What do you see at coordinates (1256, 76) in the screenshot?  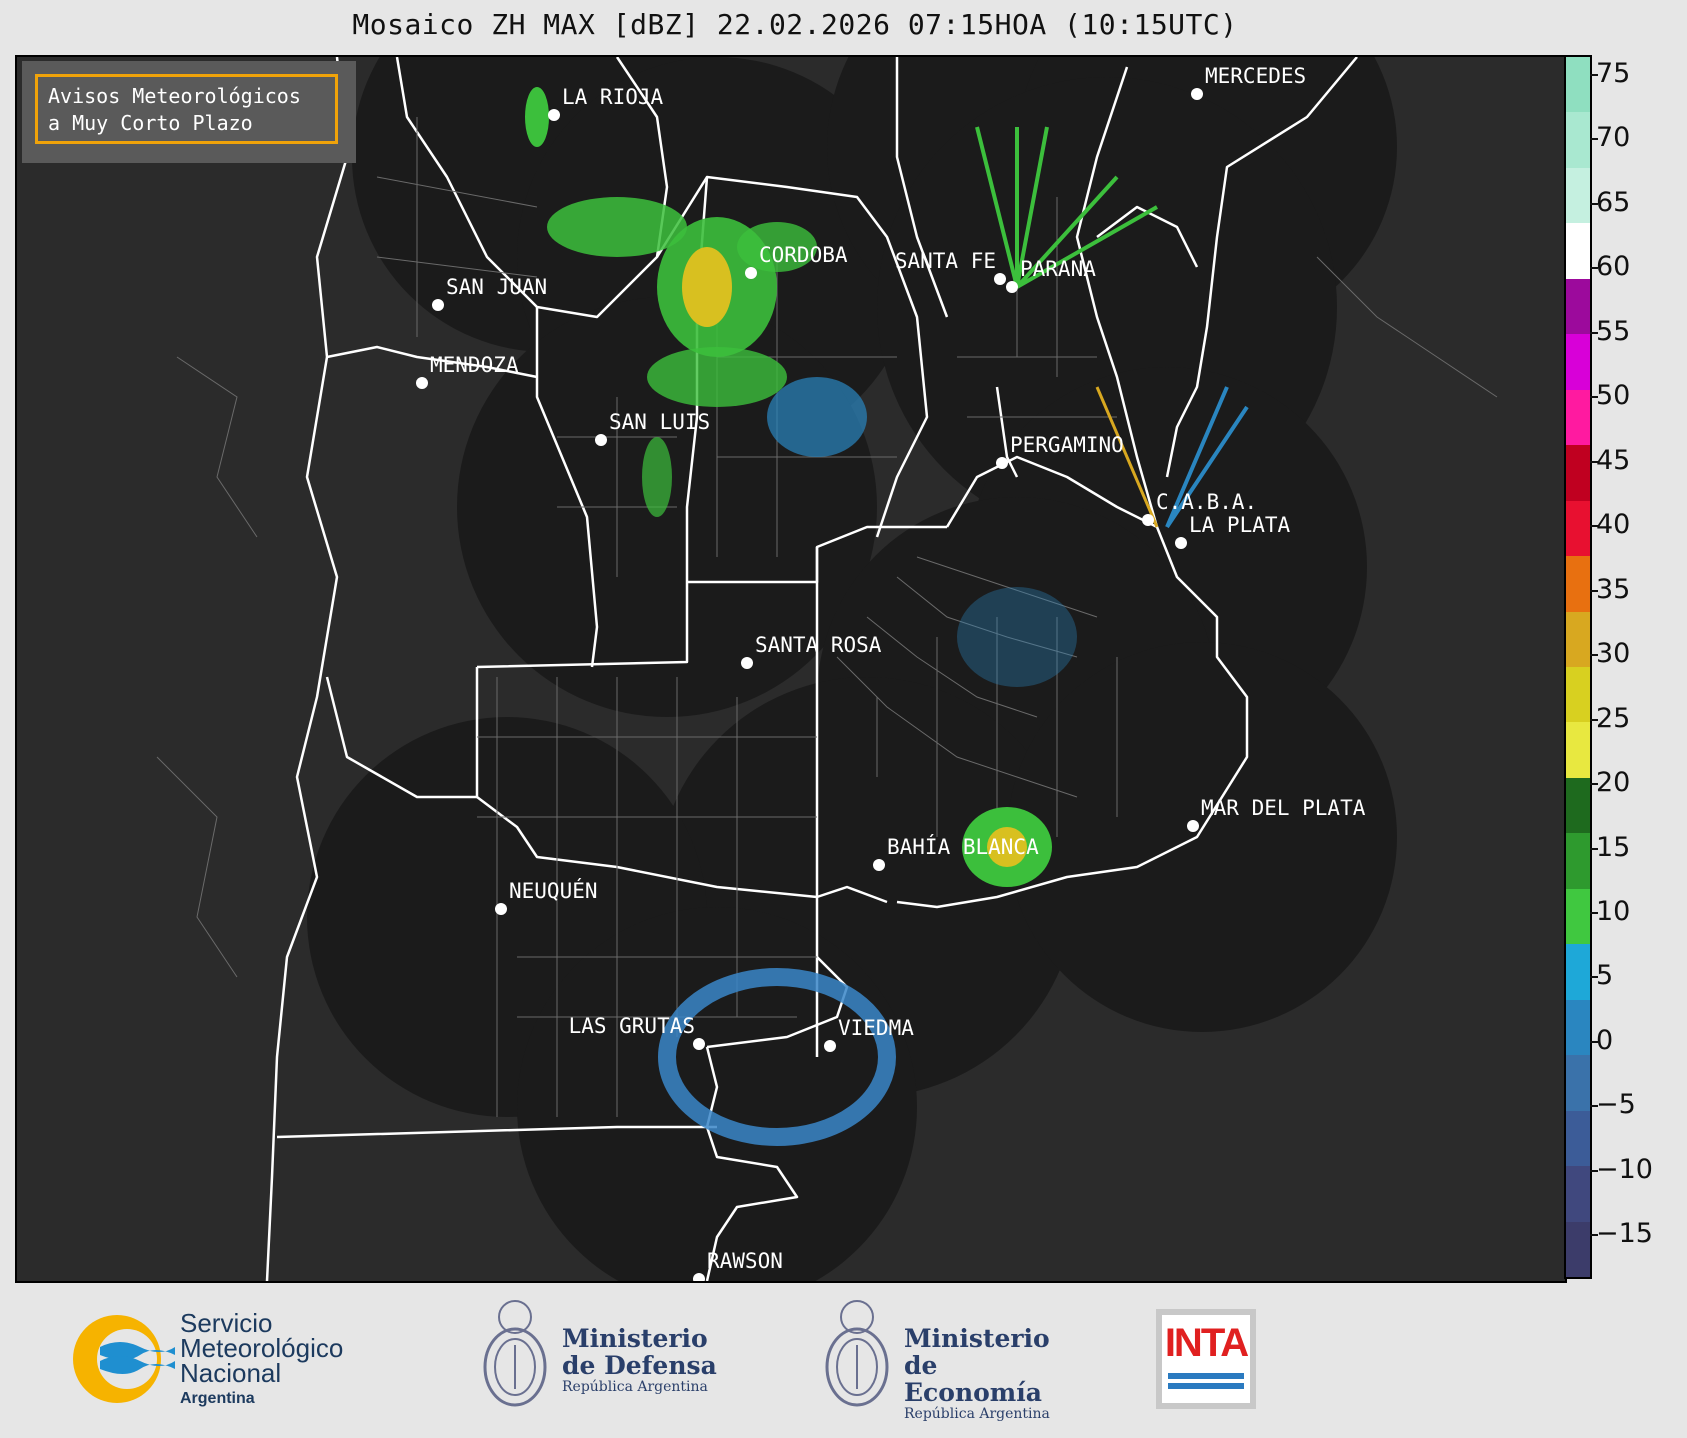 I see `city-label: MERCEDES` at bounding box center [1256, 76].